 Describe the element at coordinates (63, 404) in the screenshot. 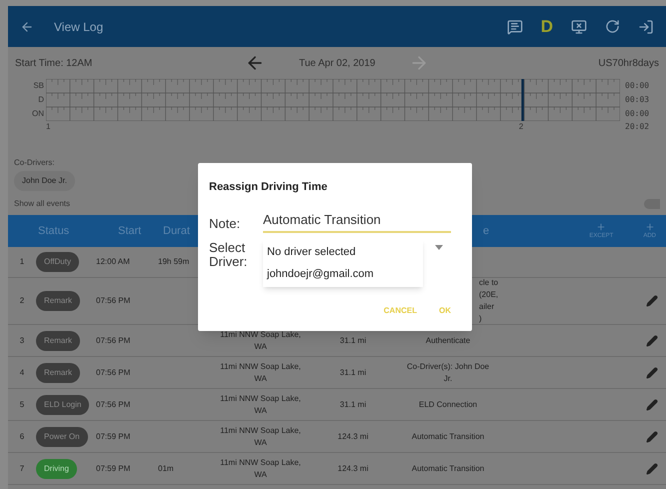

I see `status-chip: ELD Login` at that location.